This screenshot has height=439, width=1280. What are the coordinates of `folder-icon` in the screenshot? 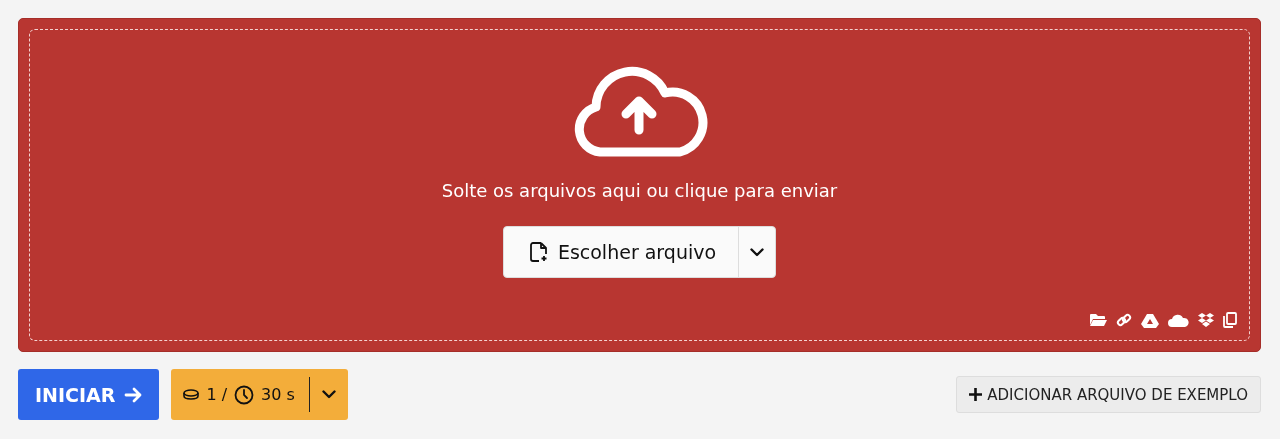 It's located at (1098, 320).